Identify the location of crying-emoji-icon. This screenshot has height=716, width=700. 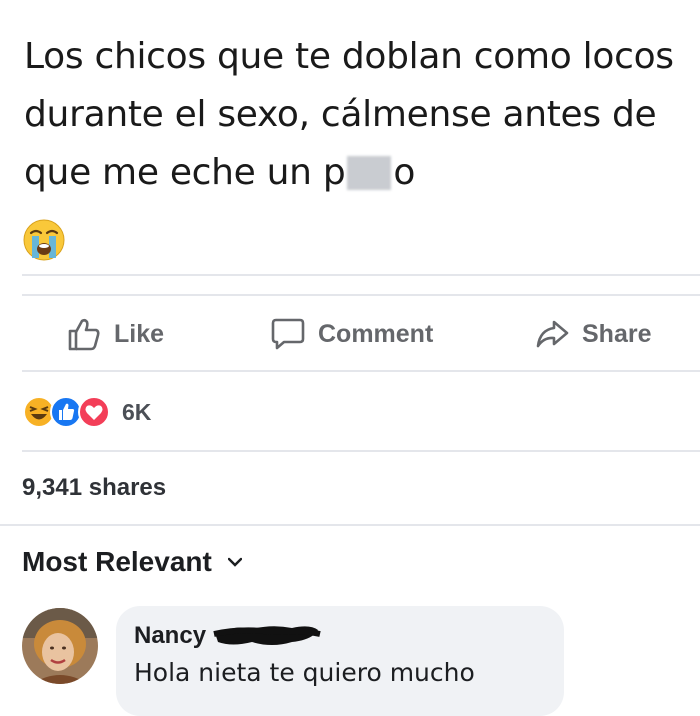
(44, 240).